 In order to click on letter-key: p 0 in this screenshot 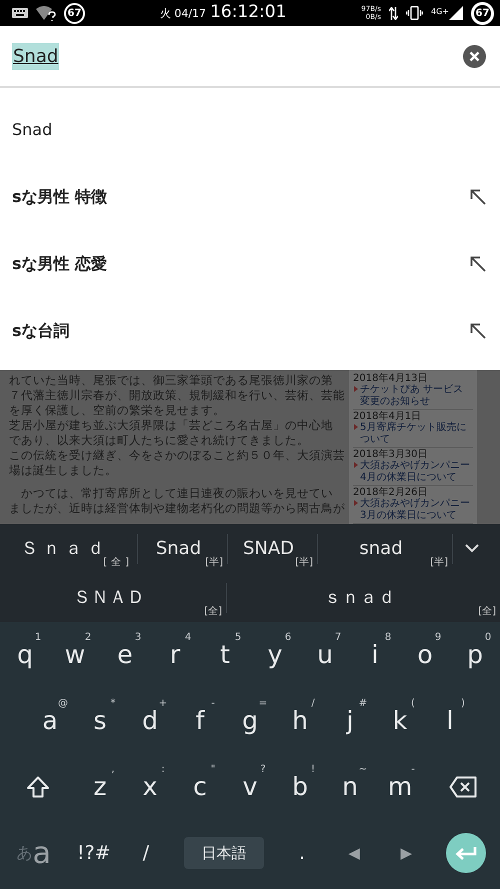, I will do `click(475, 655)`.